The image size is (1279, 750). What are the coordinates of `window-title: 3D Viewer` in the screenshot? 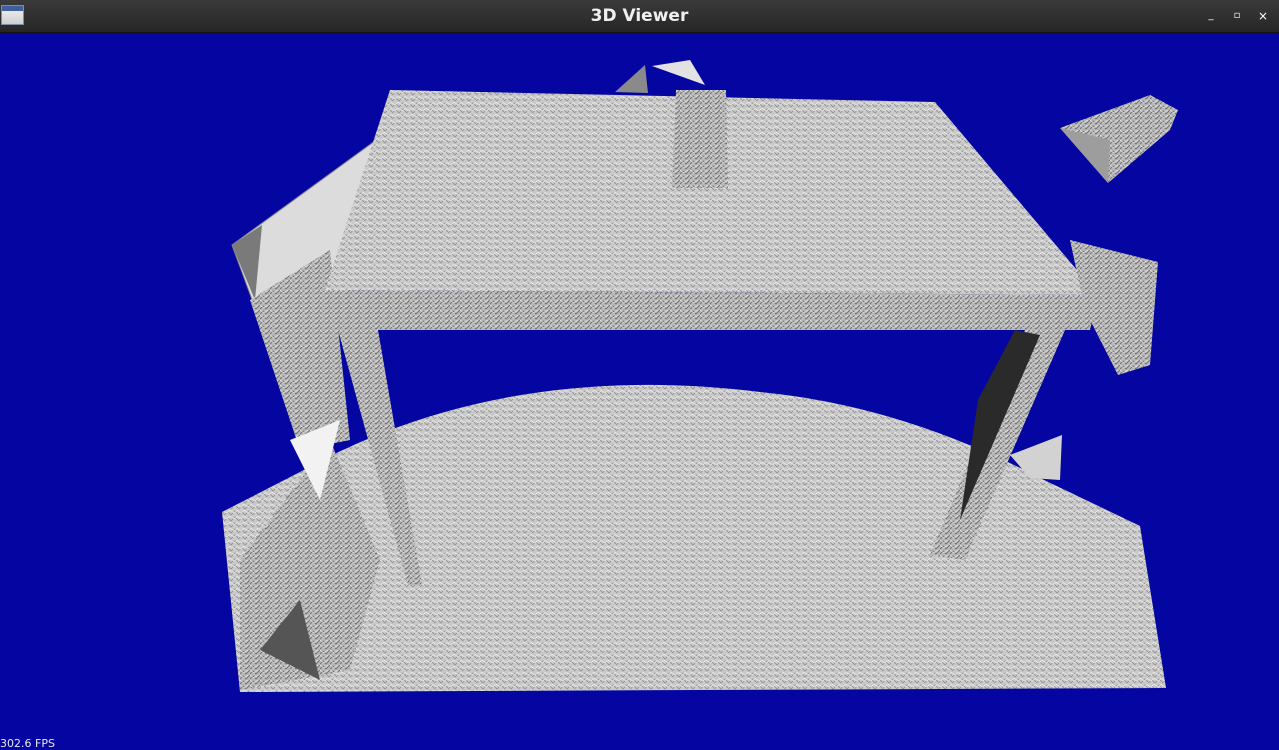 It's located at (639, 16).